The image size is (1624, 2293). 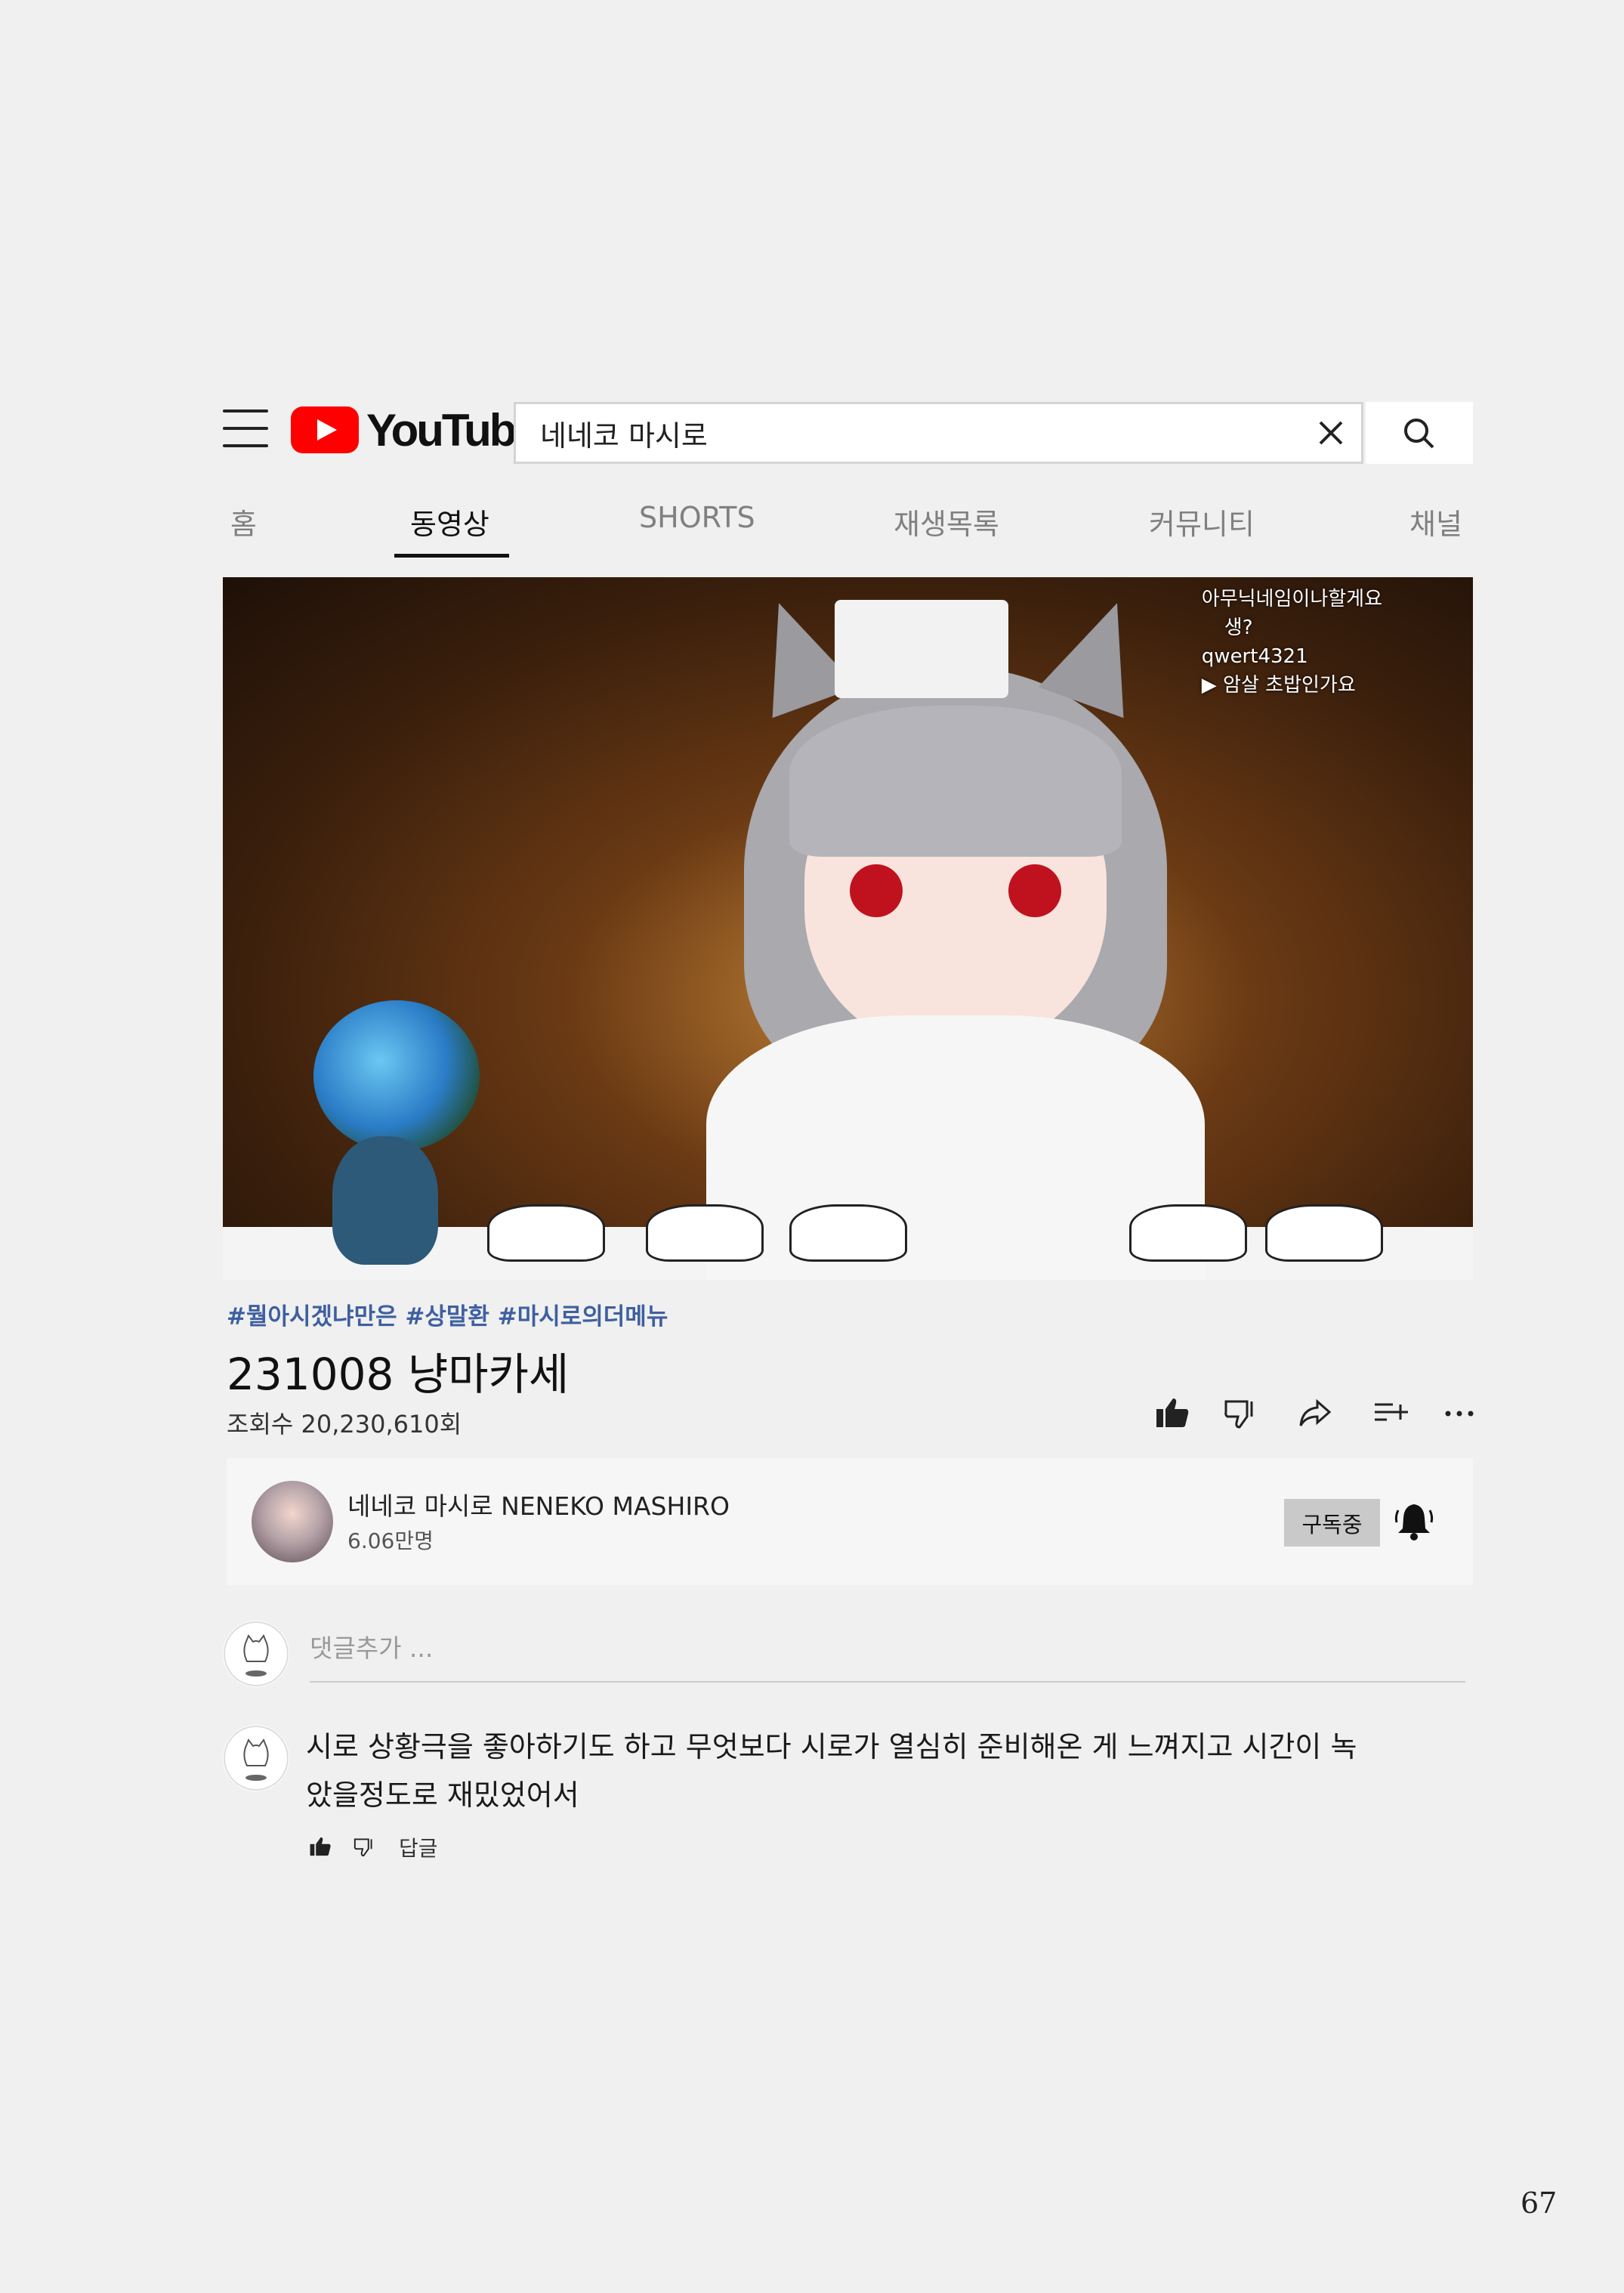 What do you see at coordinates (418, 1847) in the screenshot?
I see `reply-button: 답글` at bounding box center [418, 1847].